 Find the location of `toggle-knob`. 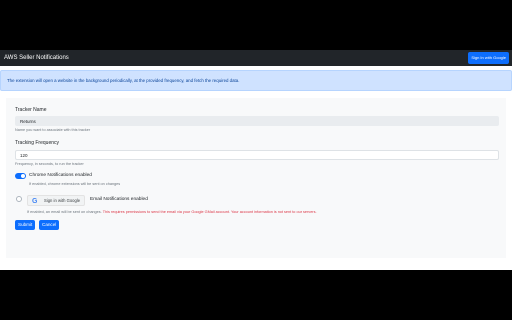

toggle-knob is located at coordinates (23, 176).